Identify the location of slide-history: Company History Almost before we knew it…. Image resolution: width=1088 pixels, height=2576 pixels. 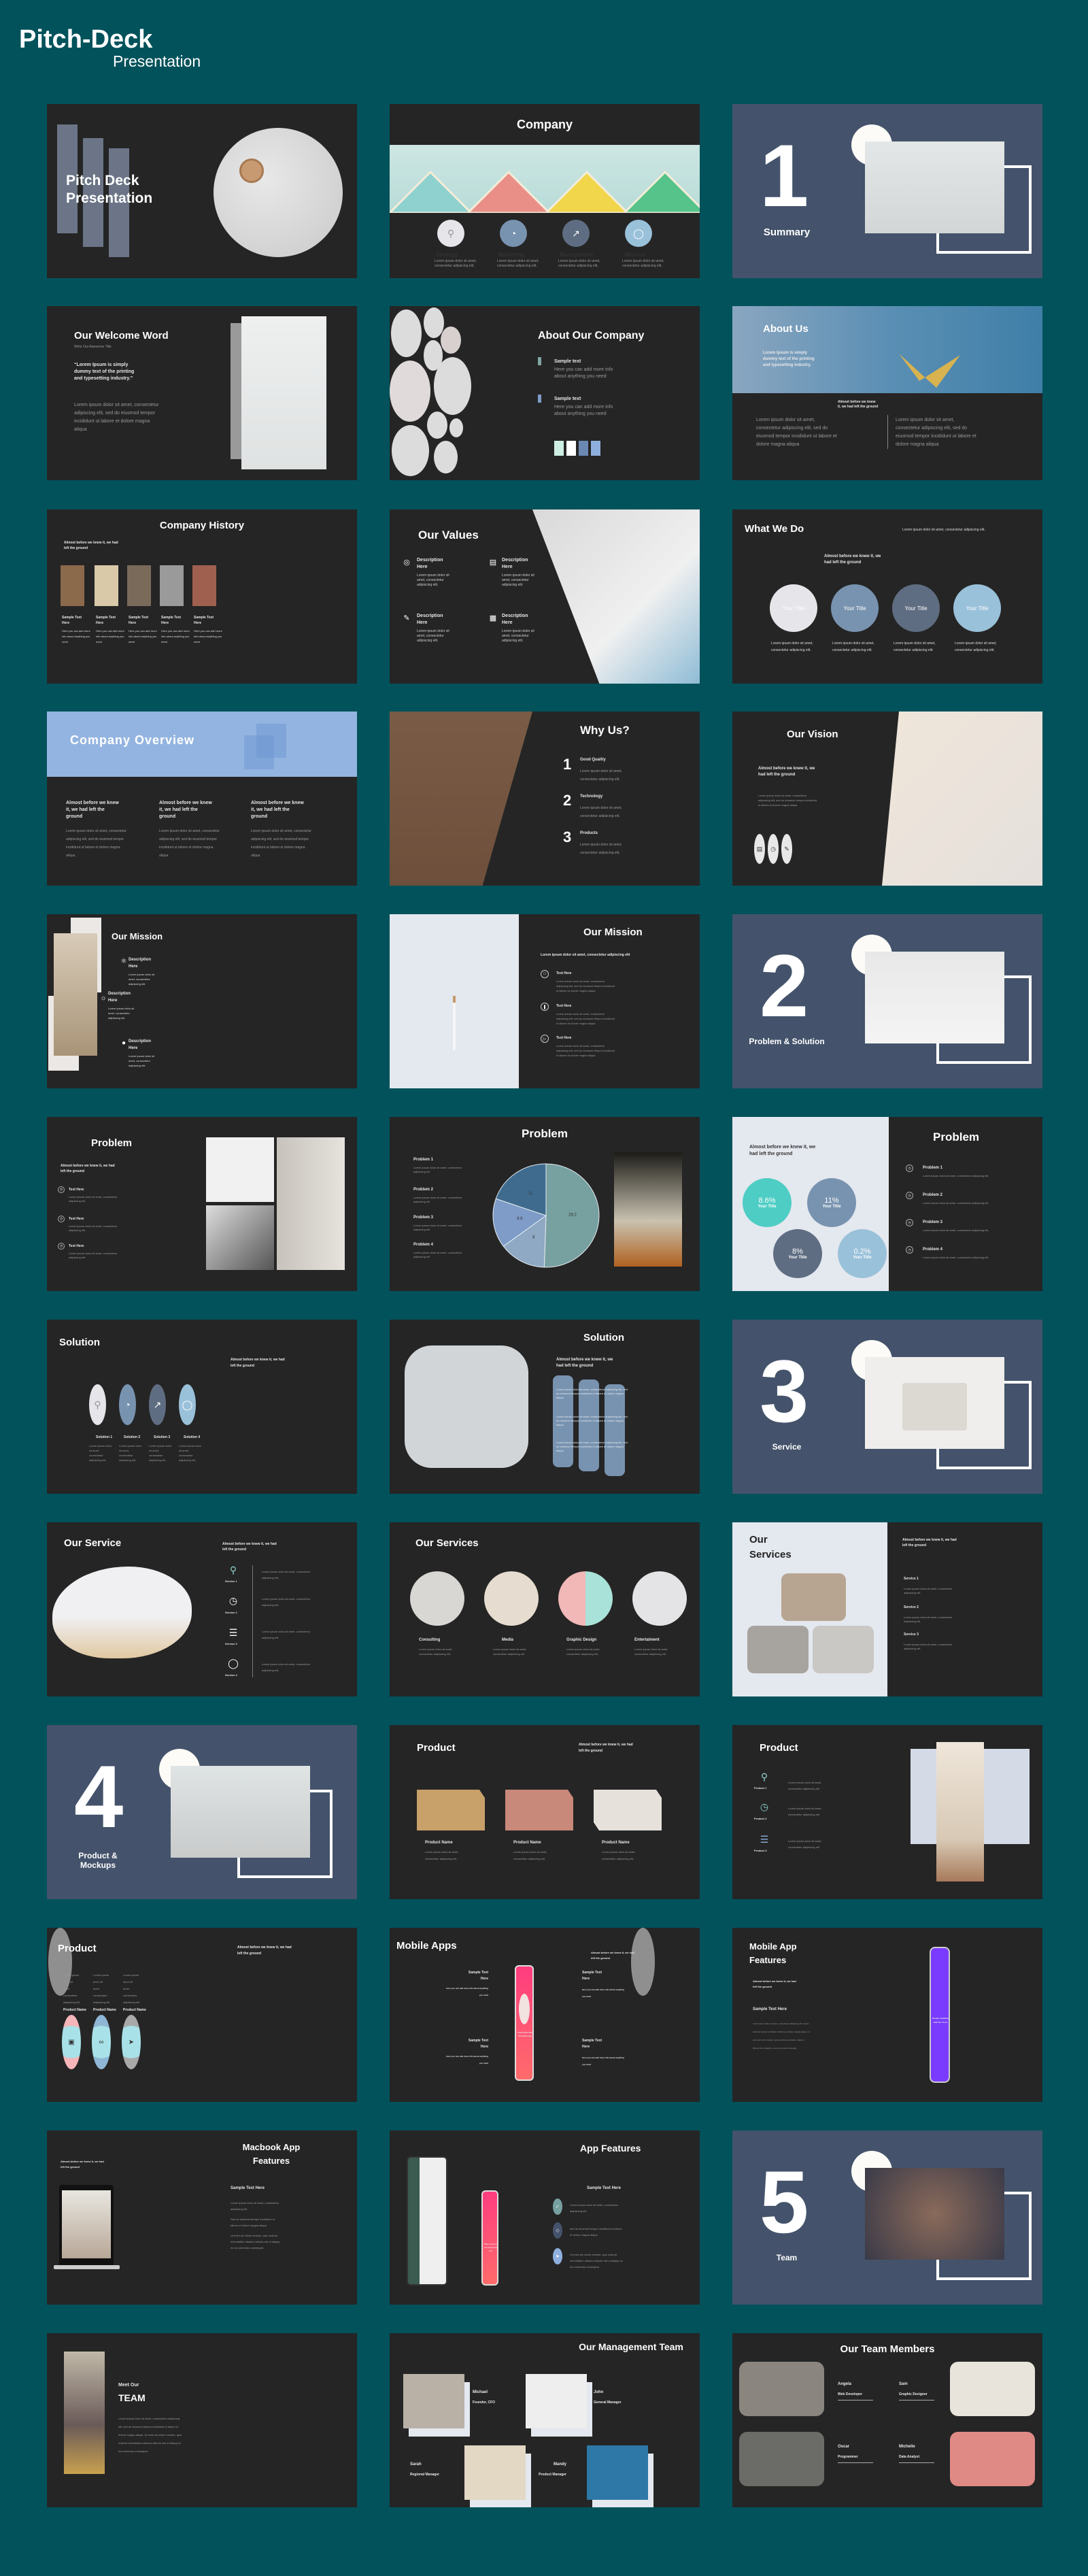
(202, 596).